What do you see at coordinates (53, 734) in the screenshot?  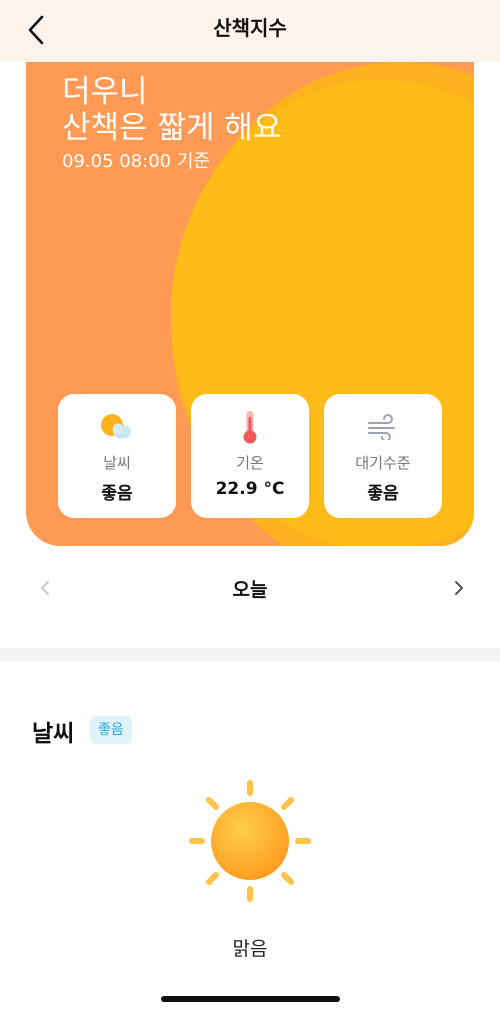 I see `weather-section-title: 날씨` at bounding box center [53, 734].